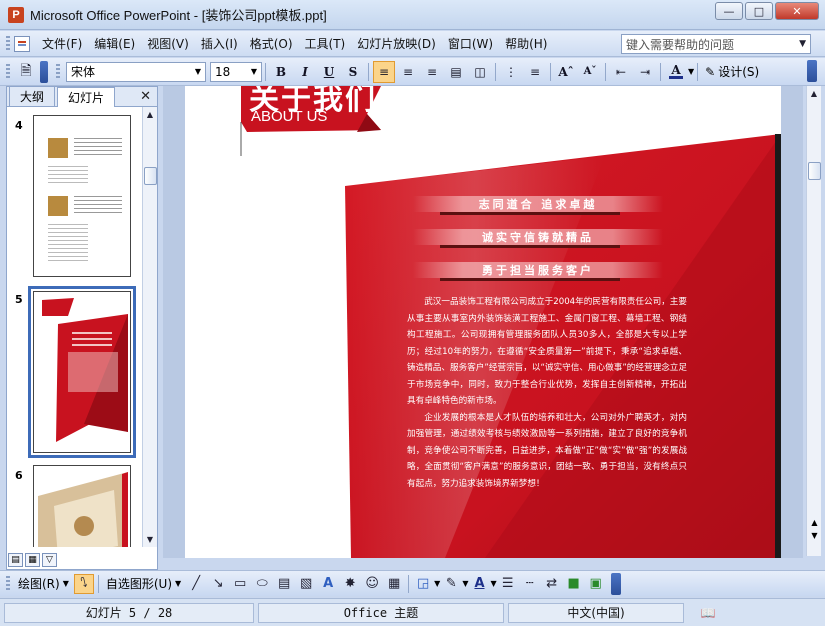  Describe the element at coordinates (372, 584) in the screenshot. I see `clipart-icon: ☺` at that location.